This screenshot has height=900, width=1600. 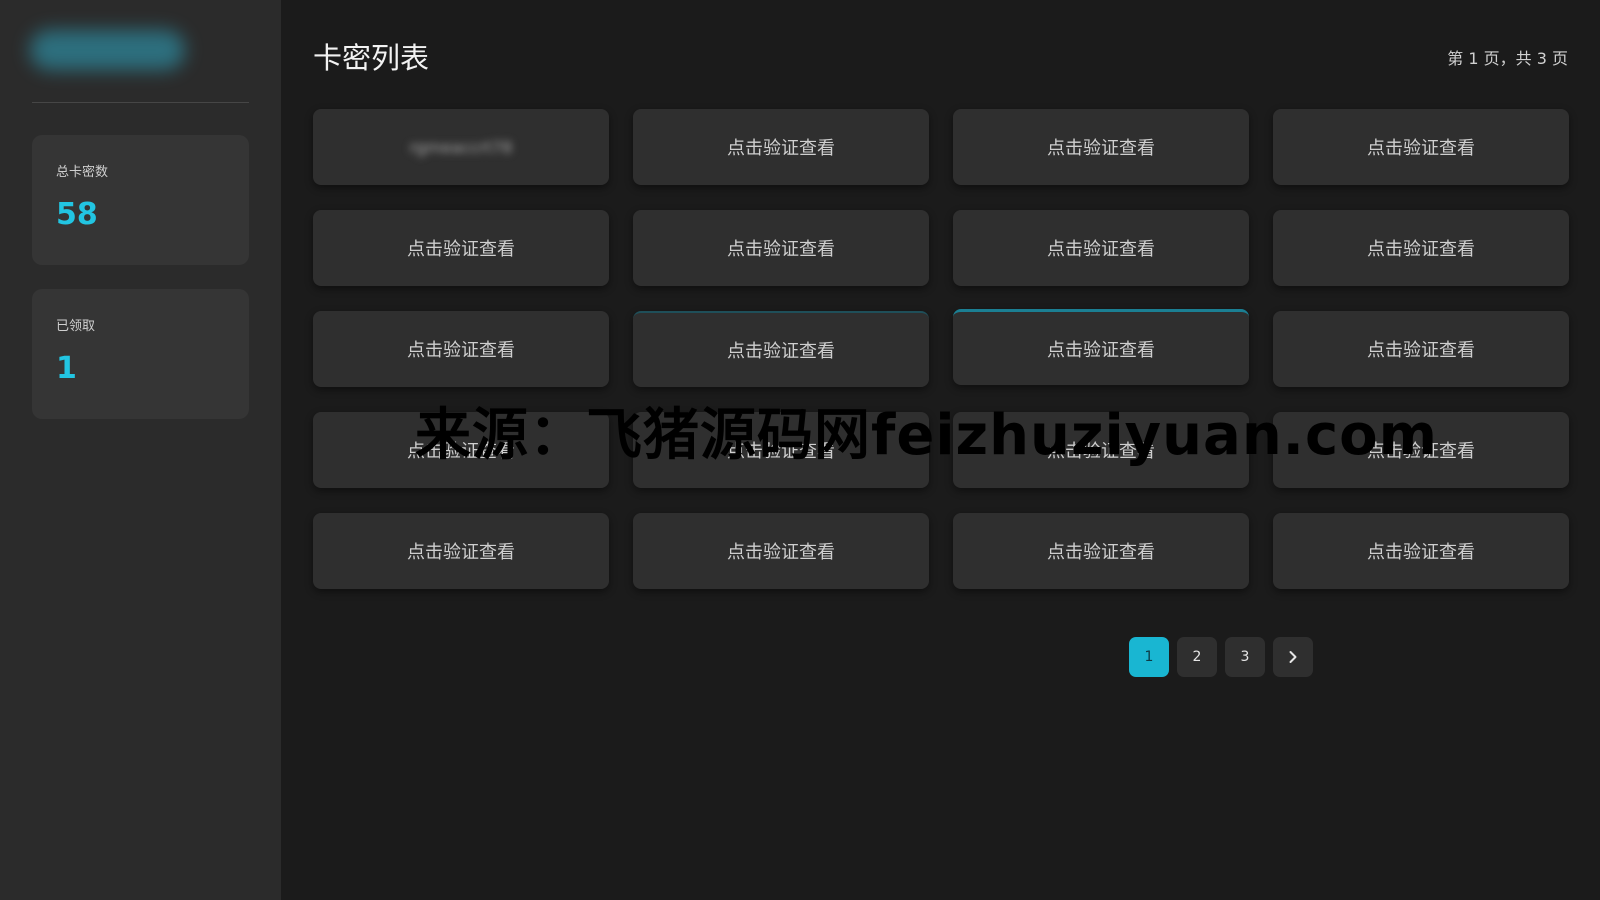 What do you see at coordinates (371, 58) in the screenshot?
I see `page-title: 卡密列表` at bounding box center [371, 58].